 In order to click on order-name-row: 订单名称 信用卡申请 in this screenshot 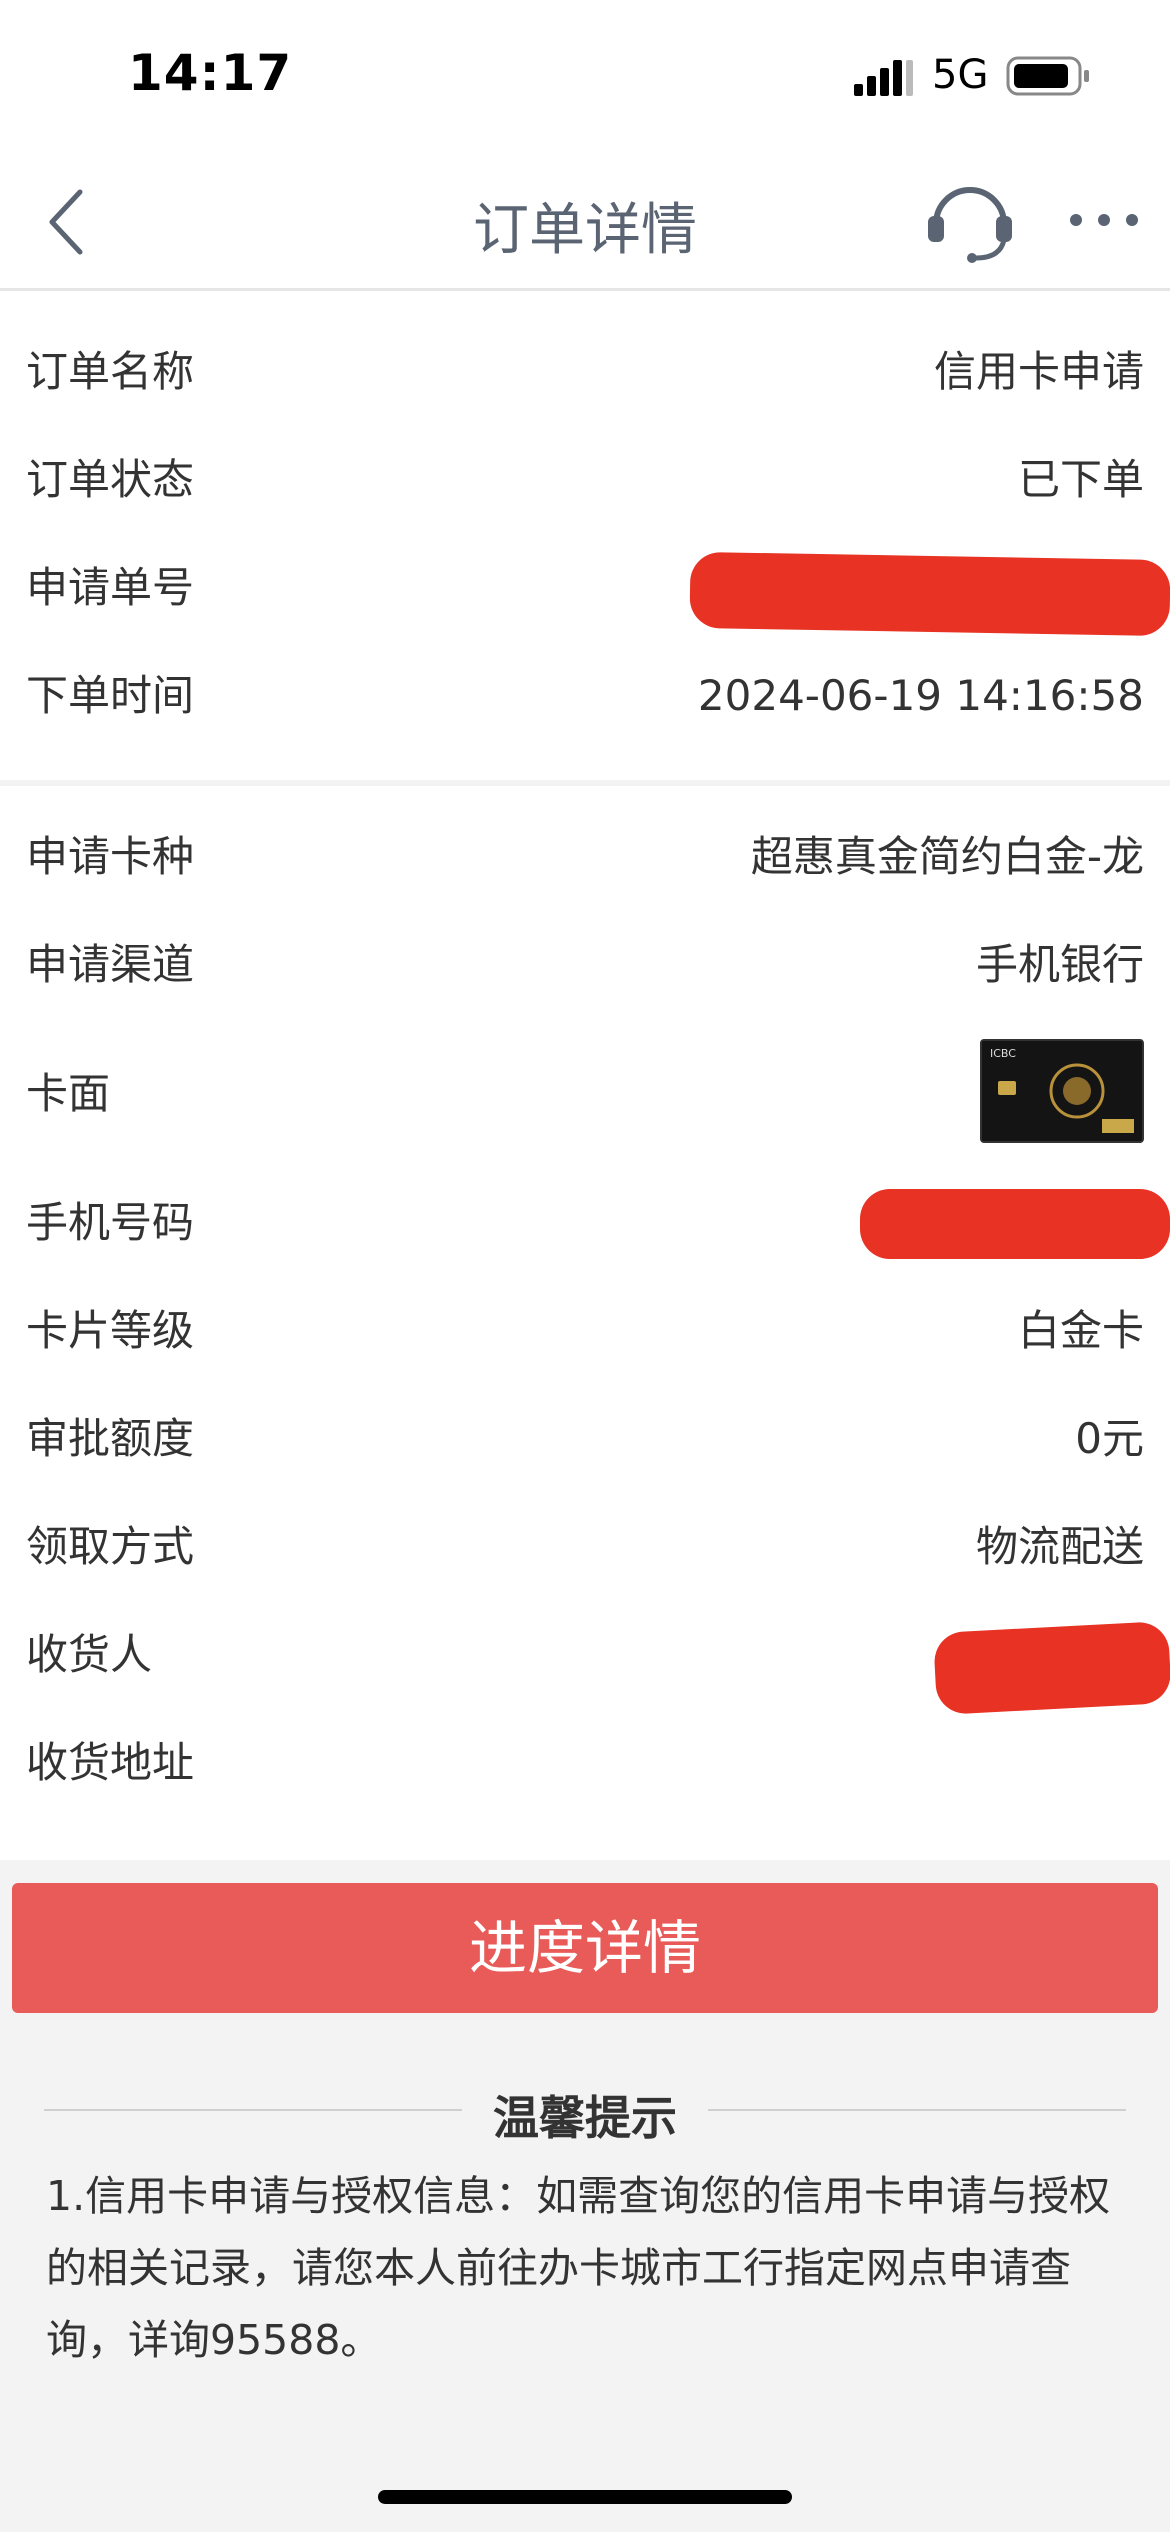, I will do `click(585, 372)`.